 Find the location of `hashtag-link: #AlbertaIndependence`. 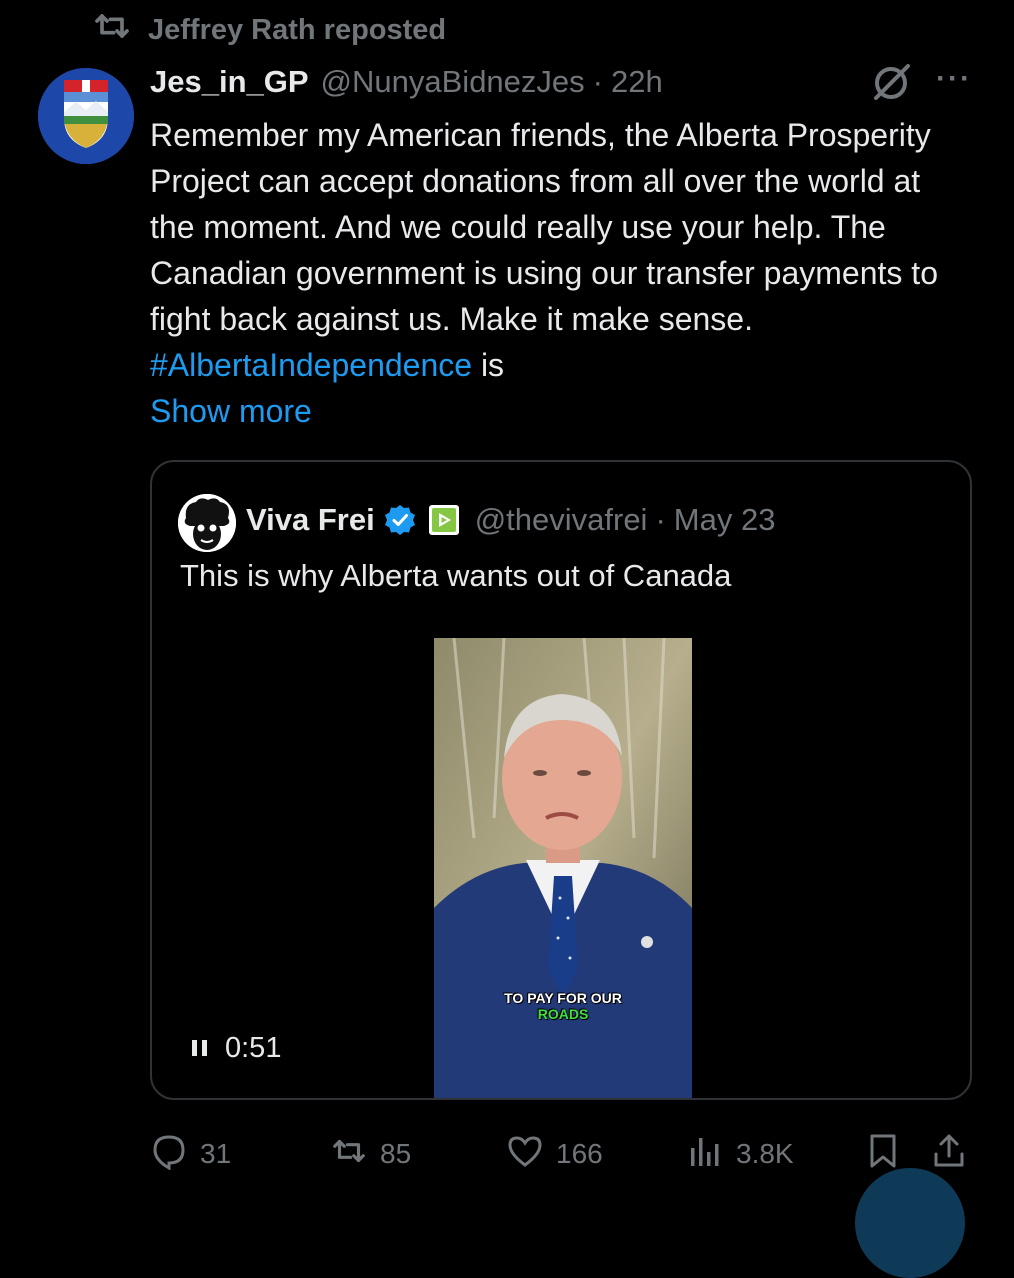

hashtag-link: #AlbertaIndependence is located at coordinates (311, 365).